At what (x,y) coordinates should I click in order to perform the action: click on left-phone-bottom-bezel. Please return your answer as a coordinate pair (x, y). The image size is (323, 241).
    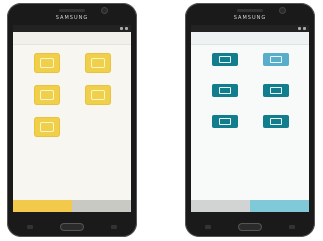
    Looking at the image, I should click on (72, 224).